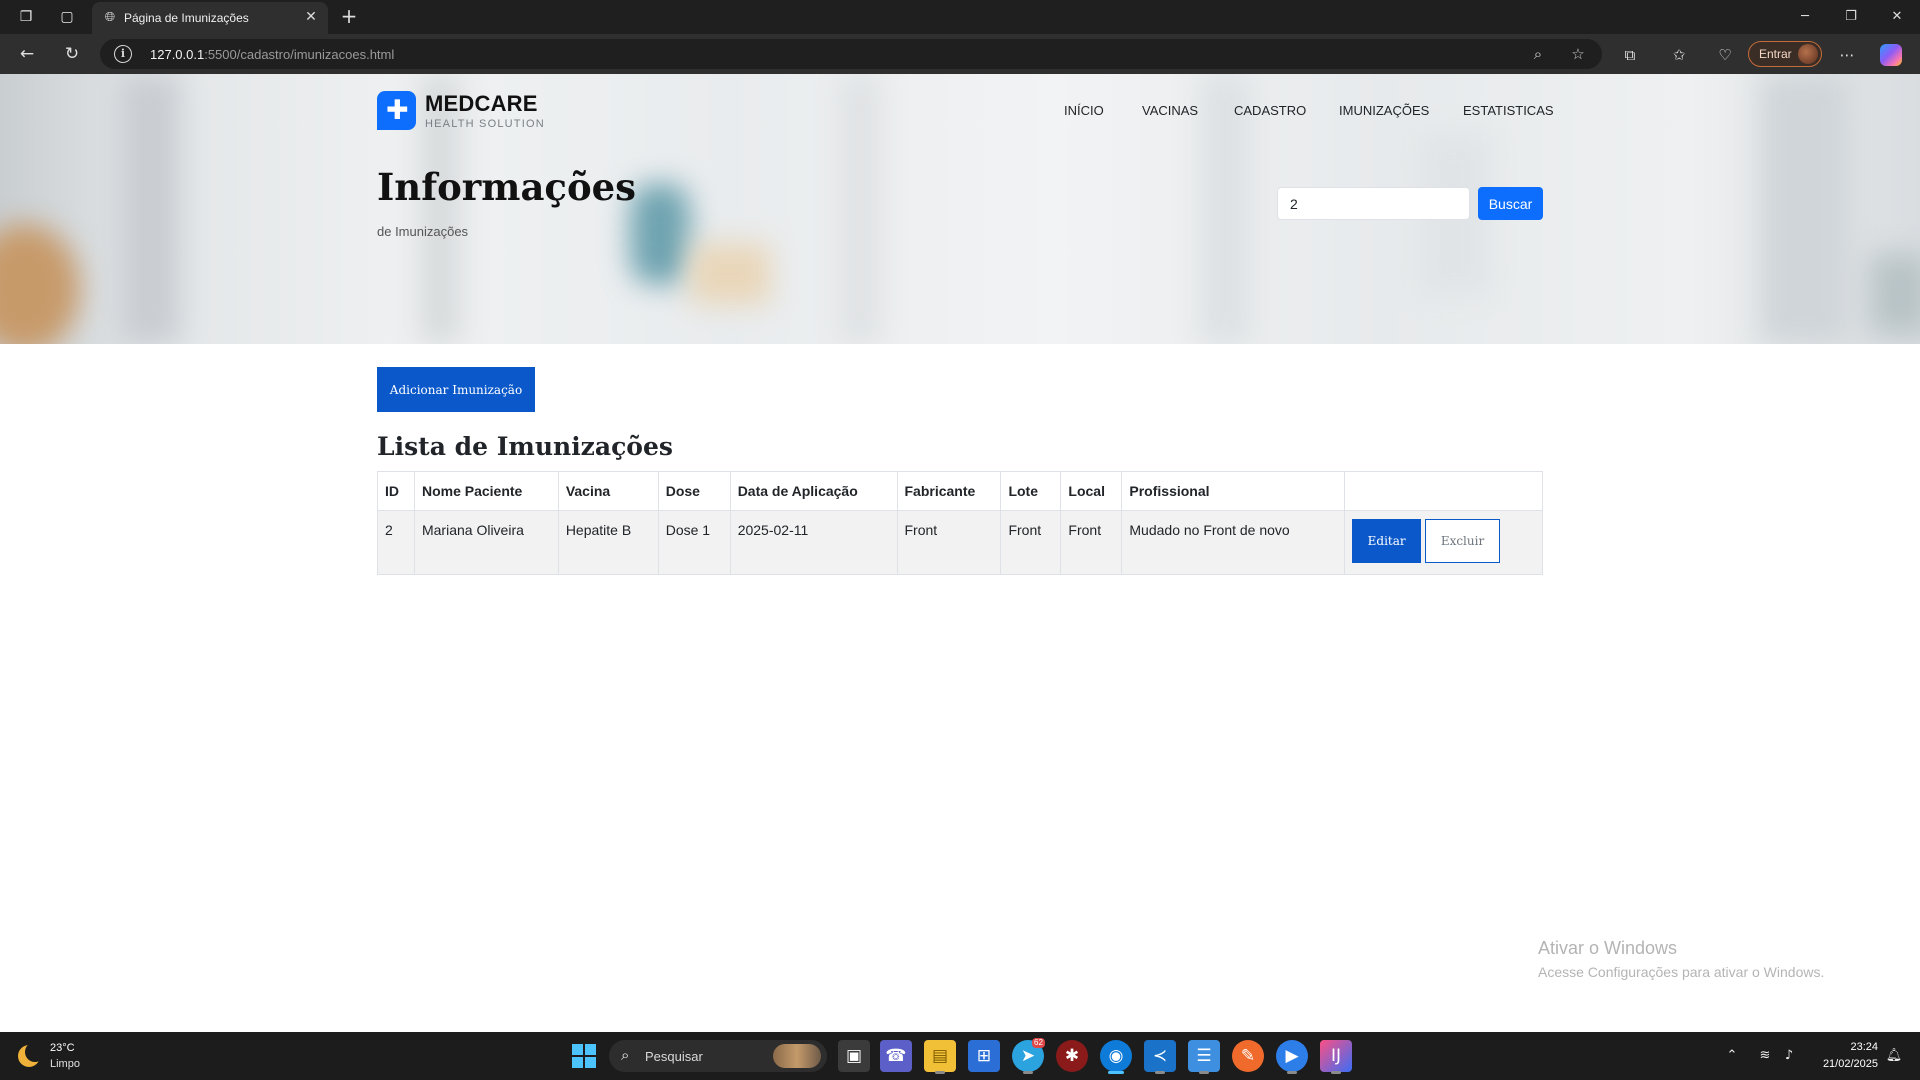 The width and height of the screenshot is (1920, 1080). I want to click on page-subtitle: de Imunizações, so click(423, 231).